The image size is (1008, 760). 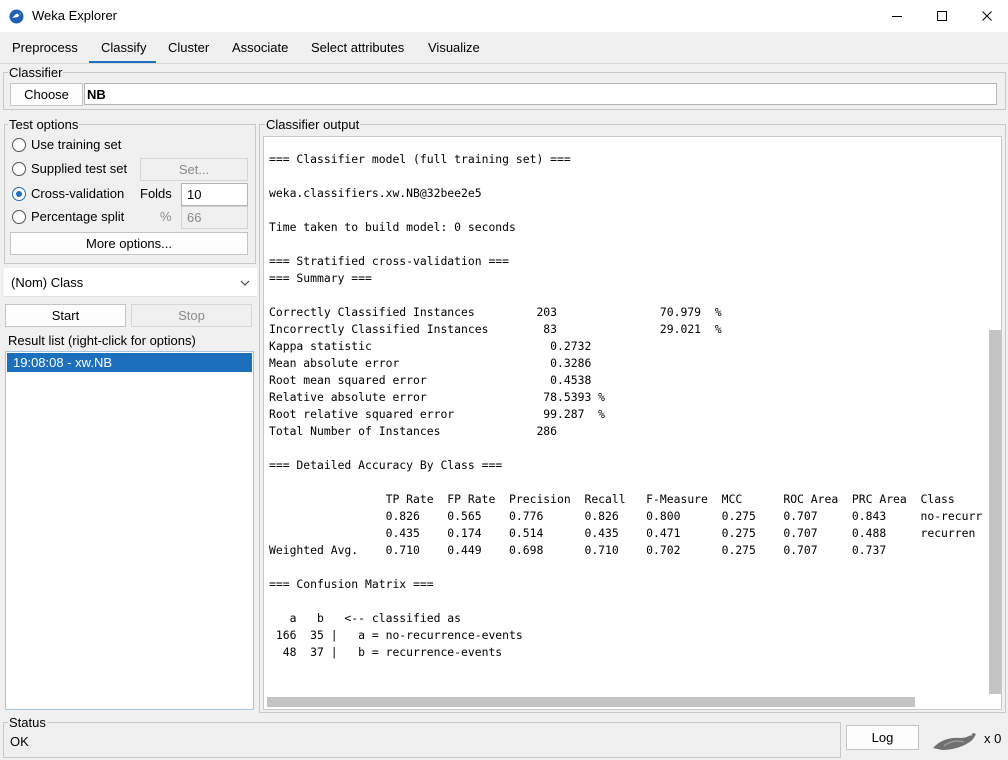 I want to click on close-button, so click(x=986, y=16).